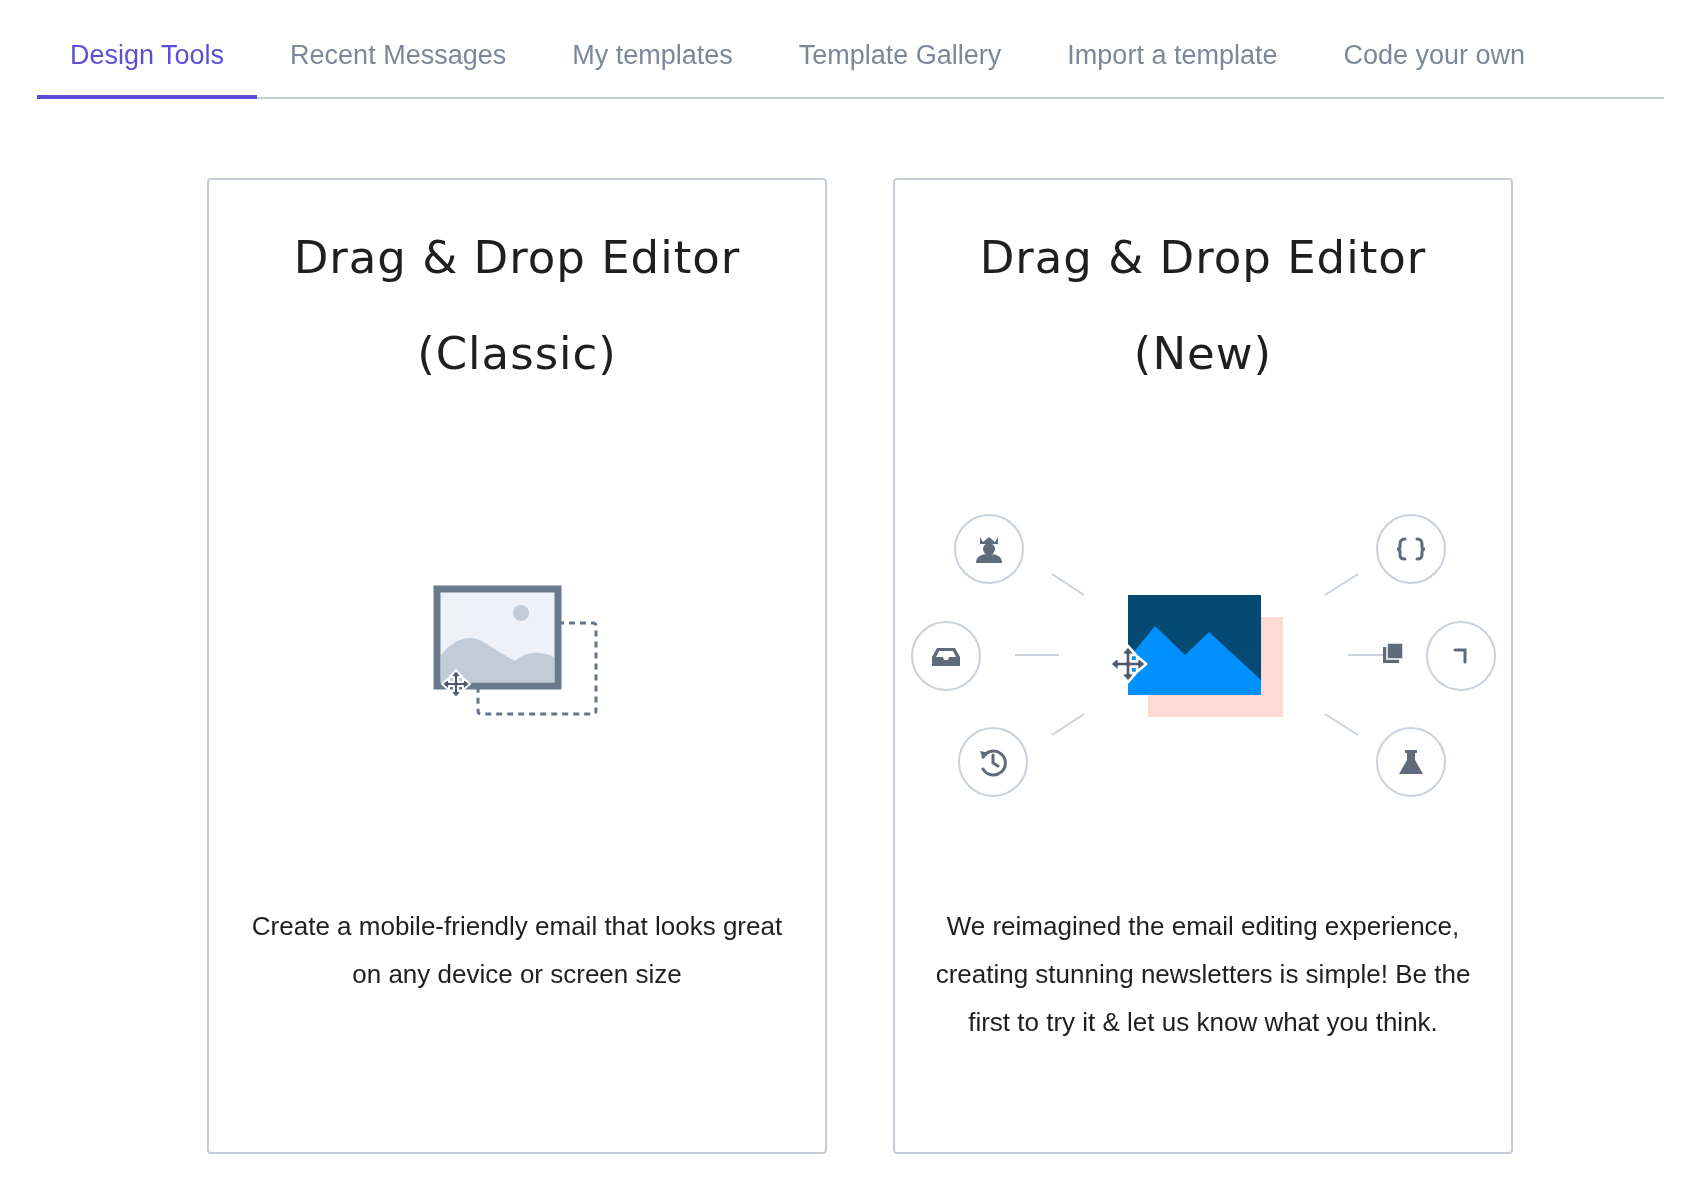 The width and height of the screenshot is (1706, 1180). I want to click on tab: Import a template, so click(1172, 60).